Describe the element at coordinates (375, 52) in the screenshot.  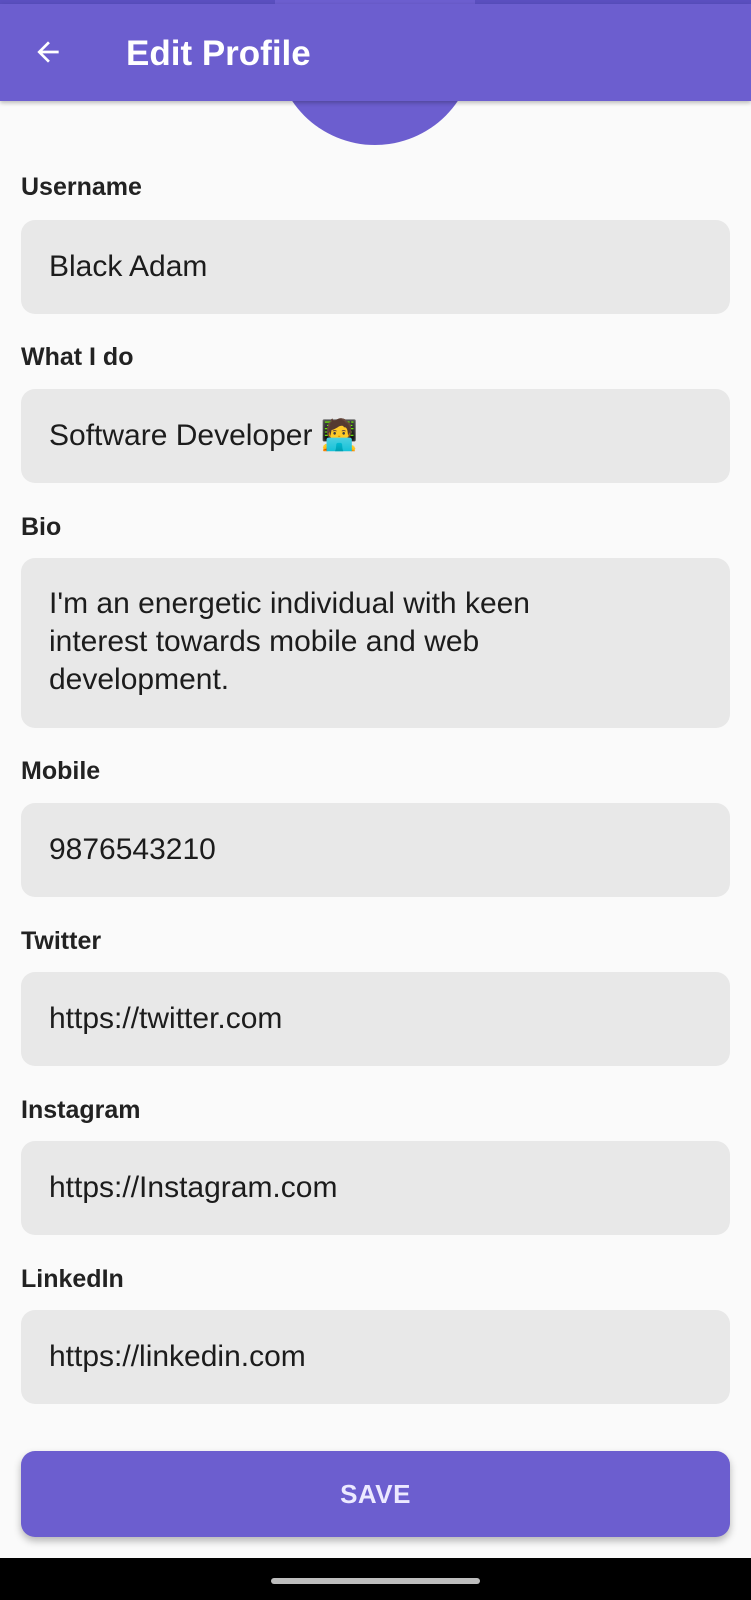
I see `app-bar: Edit Profile` at that location.